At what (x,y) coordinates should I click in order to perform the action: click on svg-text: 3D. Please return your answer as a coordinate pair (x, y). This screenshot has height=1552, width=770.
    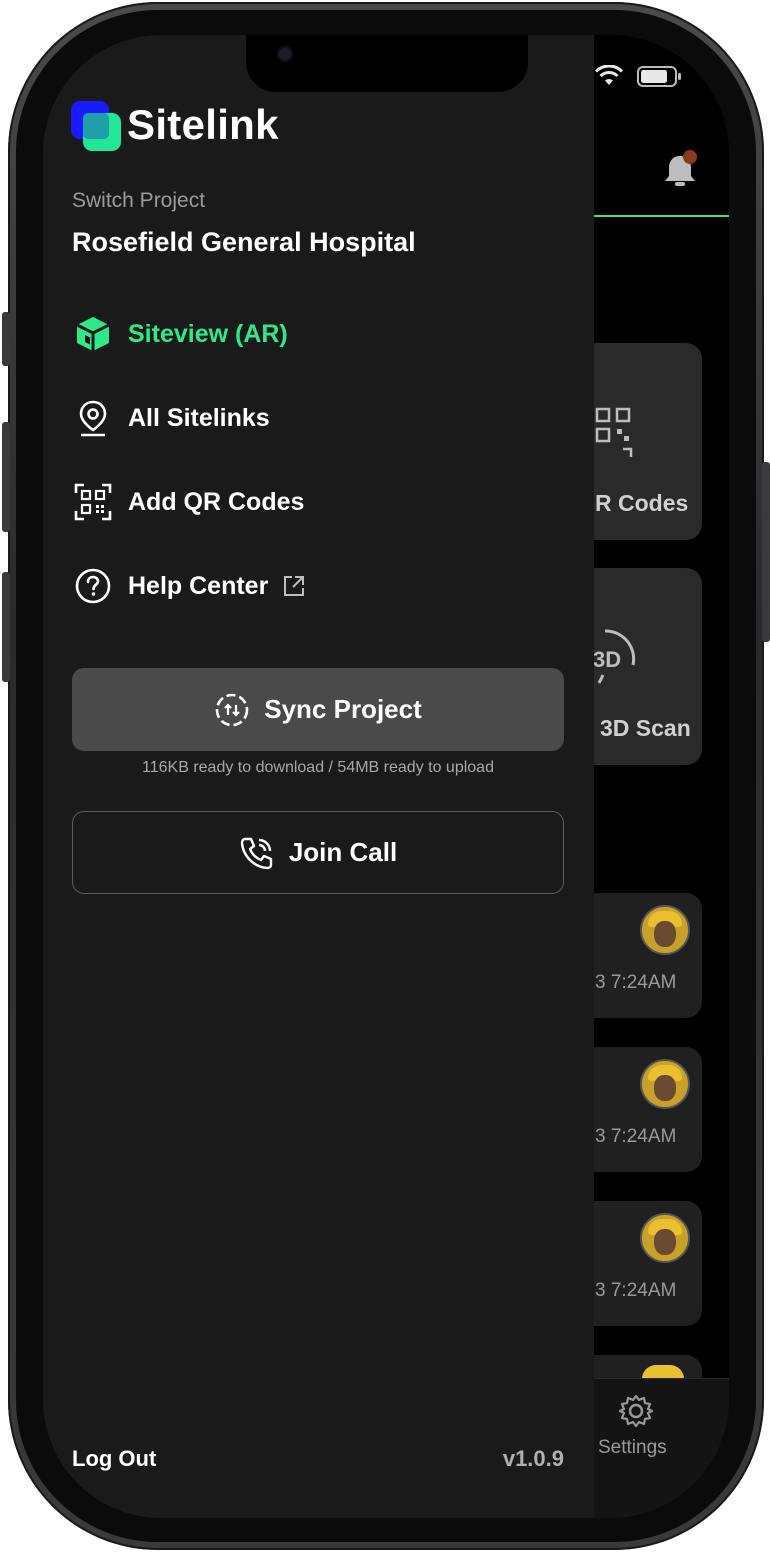
    Looking at the image, I should click on (607, 659).